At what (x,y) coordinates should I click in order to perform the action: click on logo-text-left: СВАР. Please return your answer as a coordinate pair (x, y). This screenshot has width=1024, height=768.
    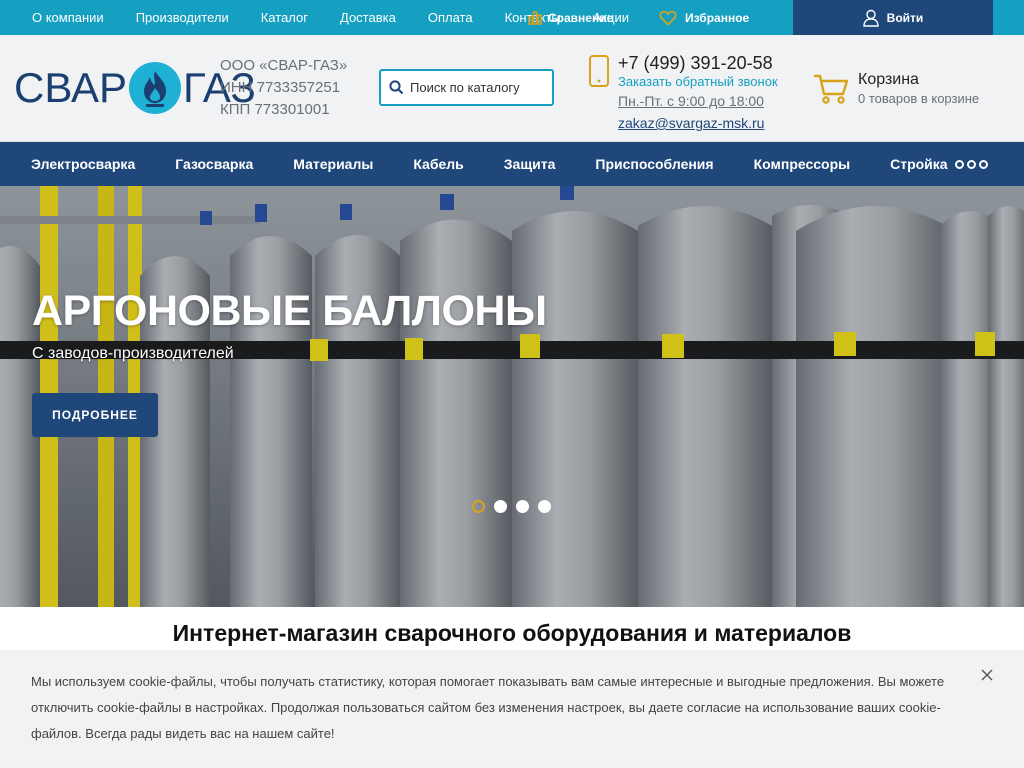
    Looking at the image, I should click on (70, 87).